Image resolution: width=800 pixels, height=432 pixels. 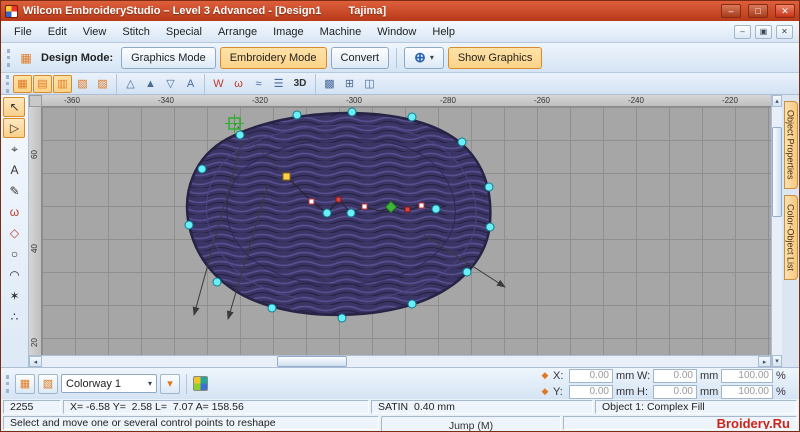 I want to click on tool-palette: ↖ ▷ ⌖ A ✎ ω ◇ ○ ◠ ✶ ∴, so click(x=15, y=231).